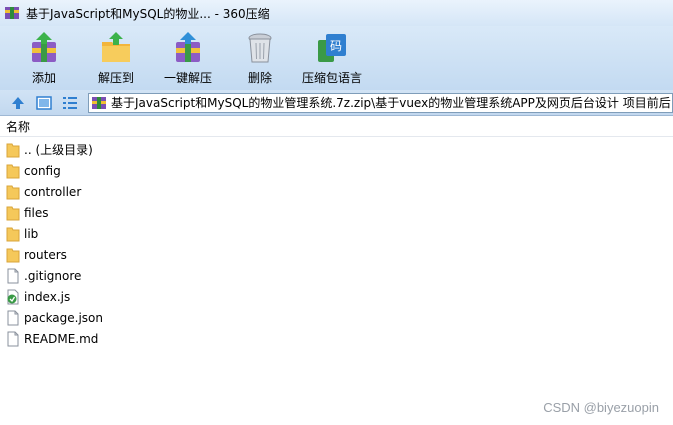 The image size is (673, 425). I want to click on file-name: README.md, so click(61, 338).